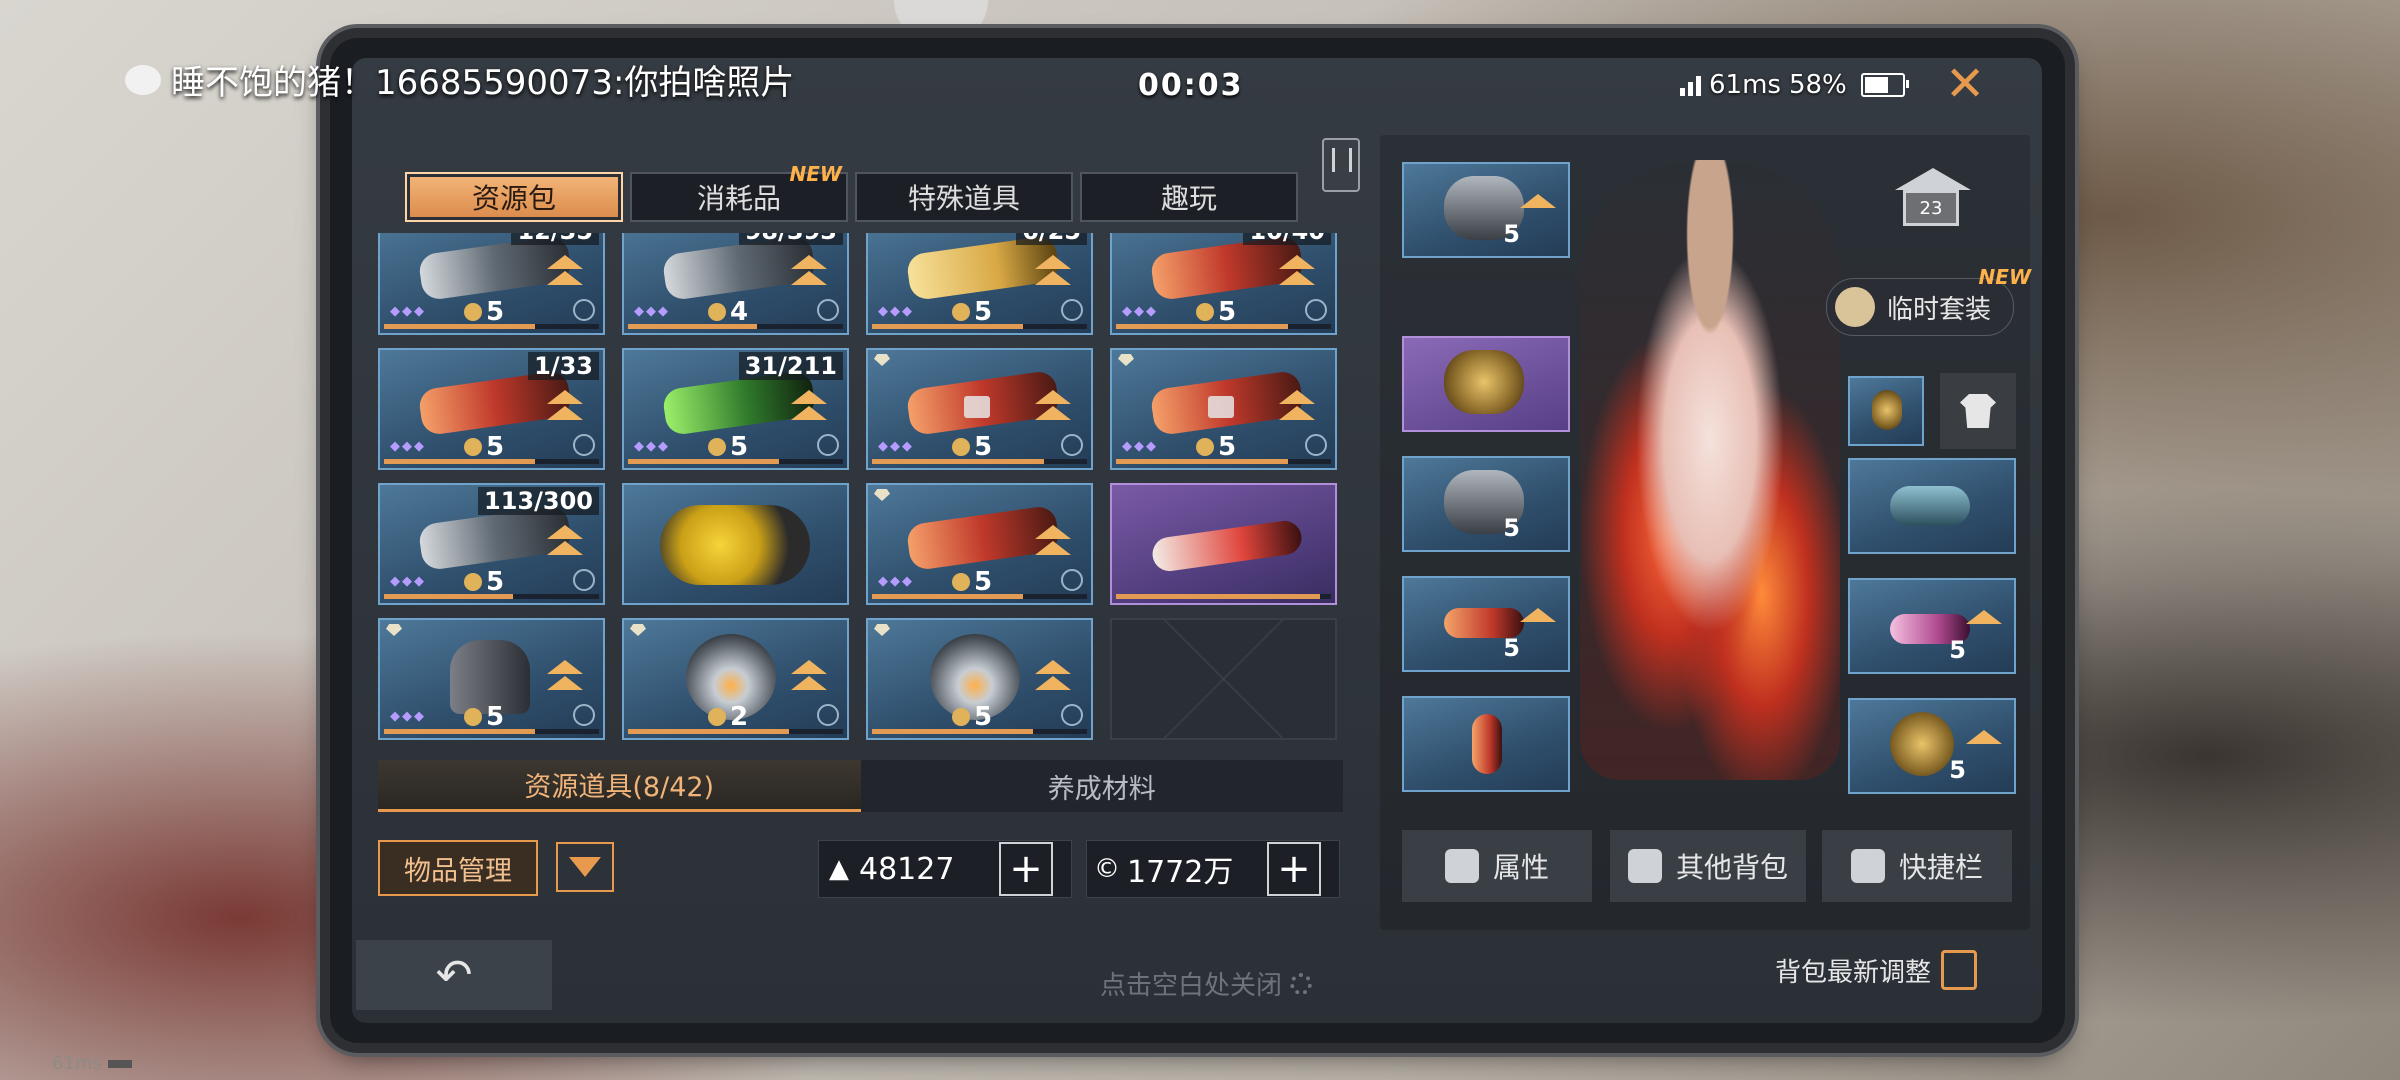 The image size is (2400, 1080). What do you see at coordinates (1221, 407) in the screenshot?
I see `lock-icon` at bounding box center [1221, 407].